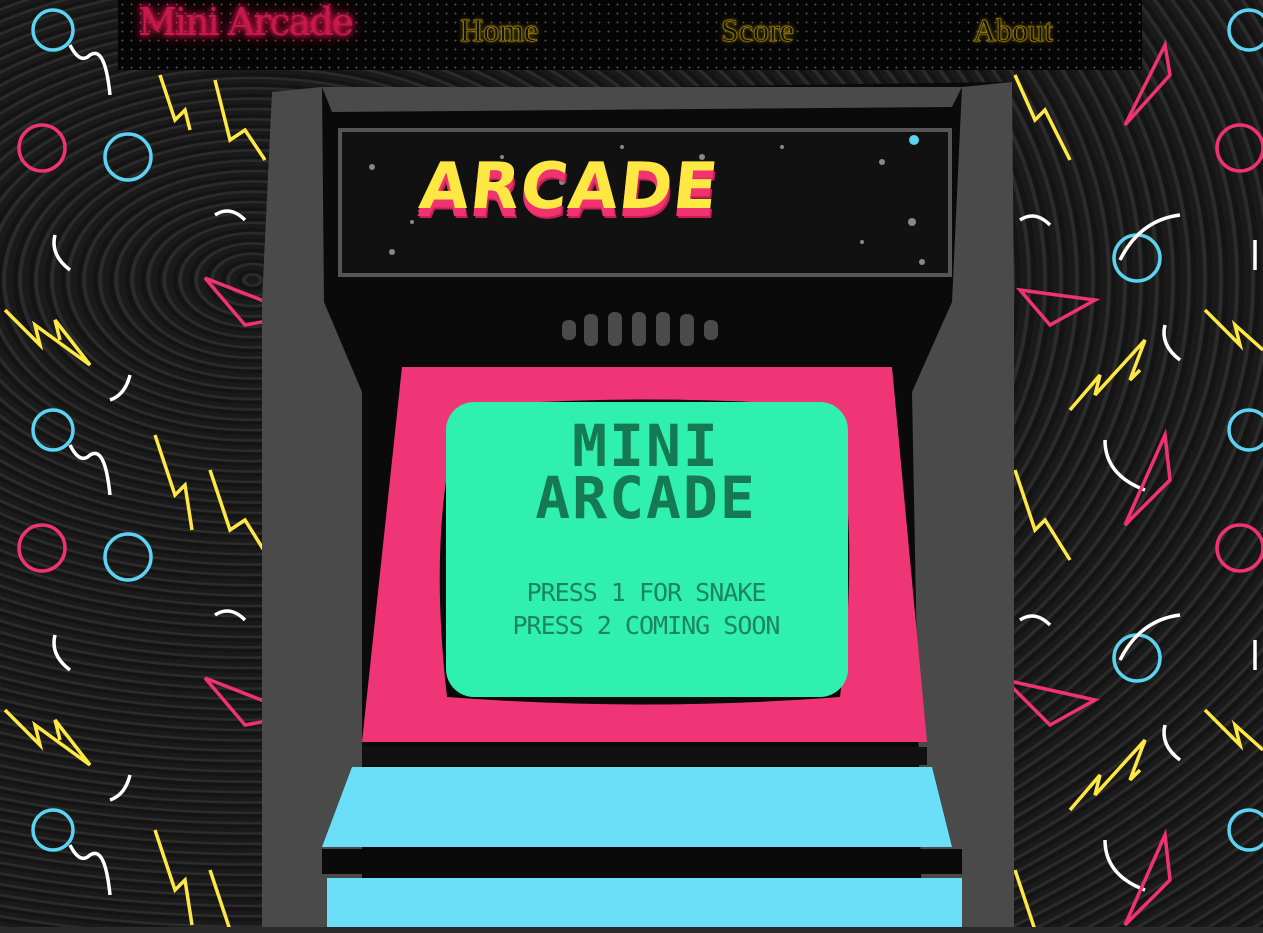  What do you see at coordinates (646, 625) in the screenshot?
I see `screen-instruction-coming-soon: PRESS 2 COMING SOON` at bounding box center [646, 625].